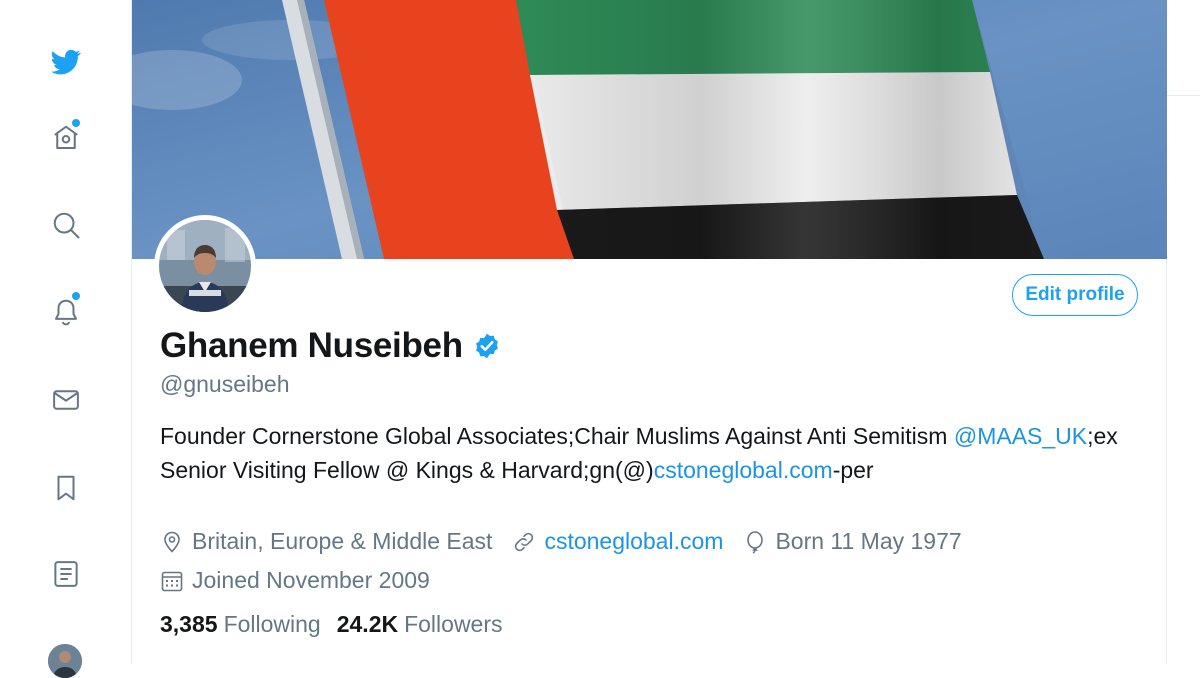 The image size is (1200, 678). I want to click on side-navigation, so click(65, 339).